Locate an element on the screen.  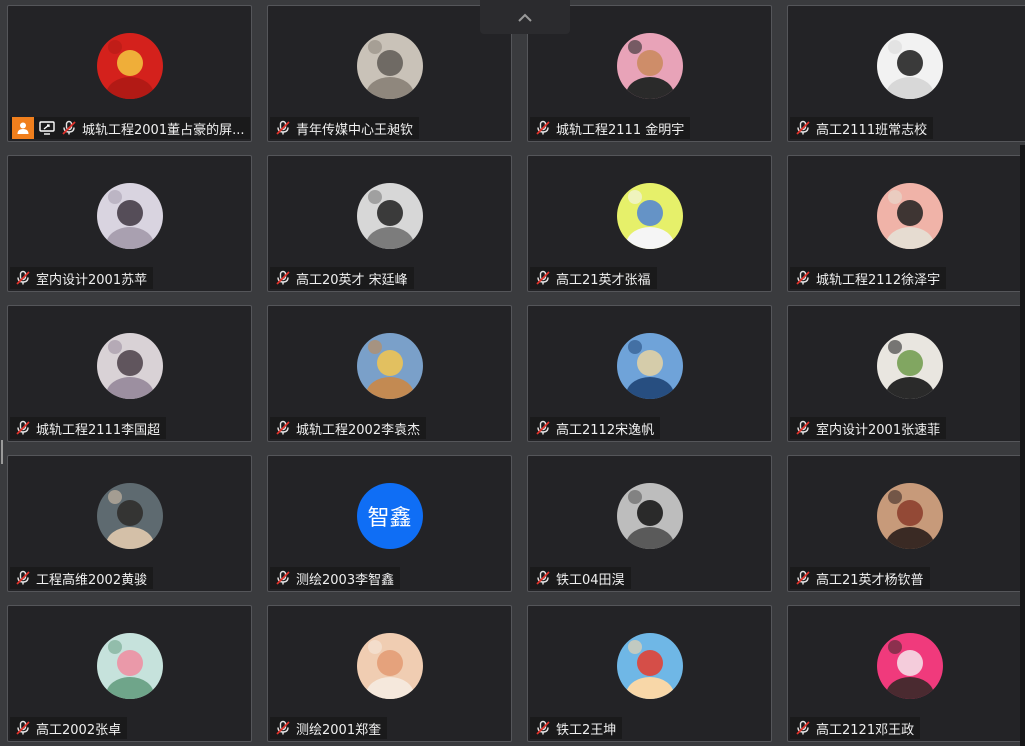
participant-tile: 智鑫 测绘2003李智鑫 is located at coordinates (389, 523).